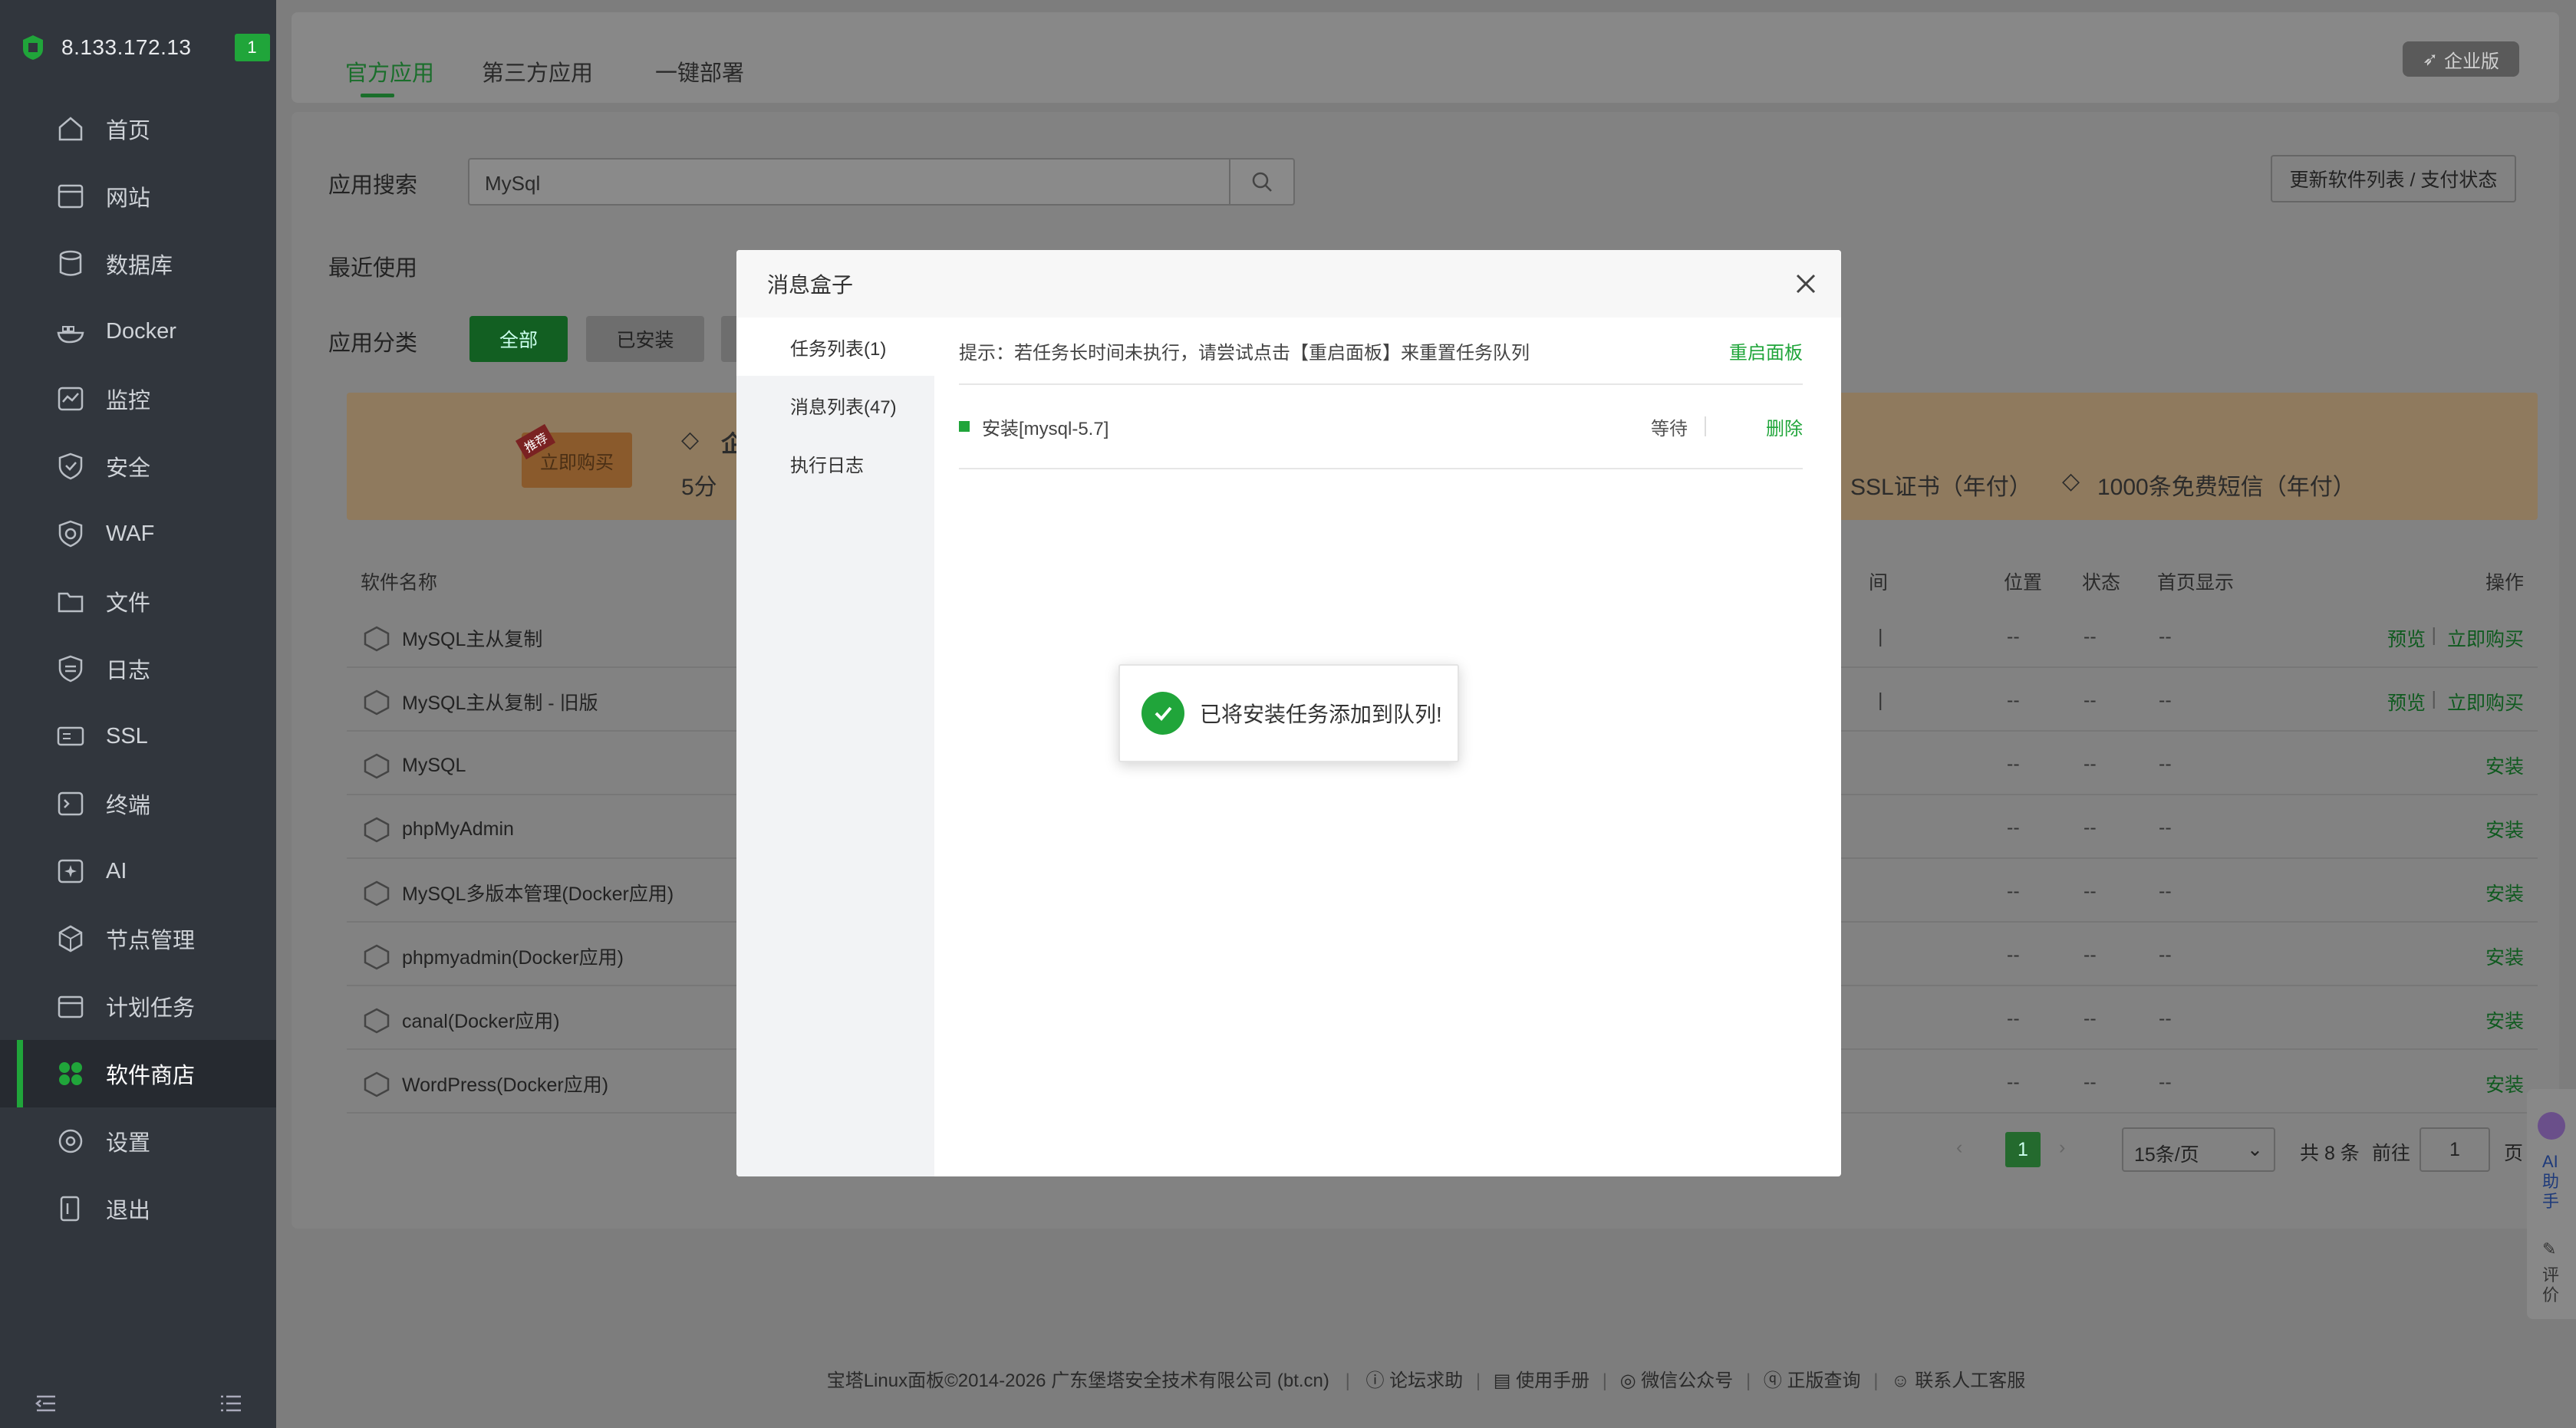  Describe the element at coordinates (128, 671) in the screenshot. I see `sidebar-item-label: 日志` at that location.